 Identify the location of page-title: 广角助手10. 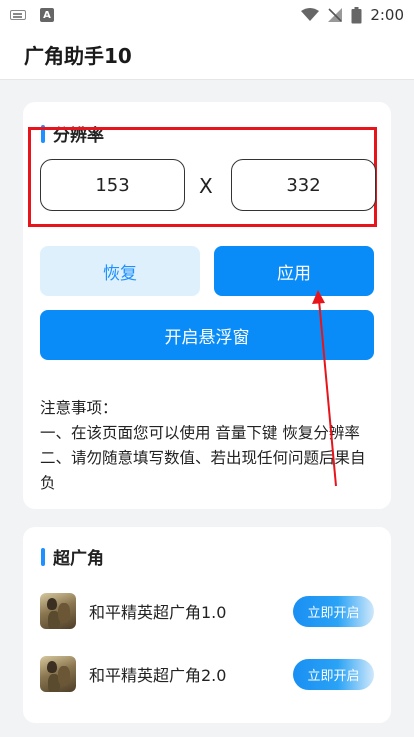
(78, 56).